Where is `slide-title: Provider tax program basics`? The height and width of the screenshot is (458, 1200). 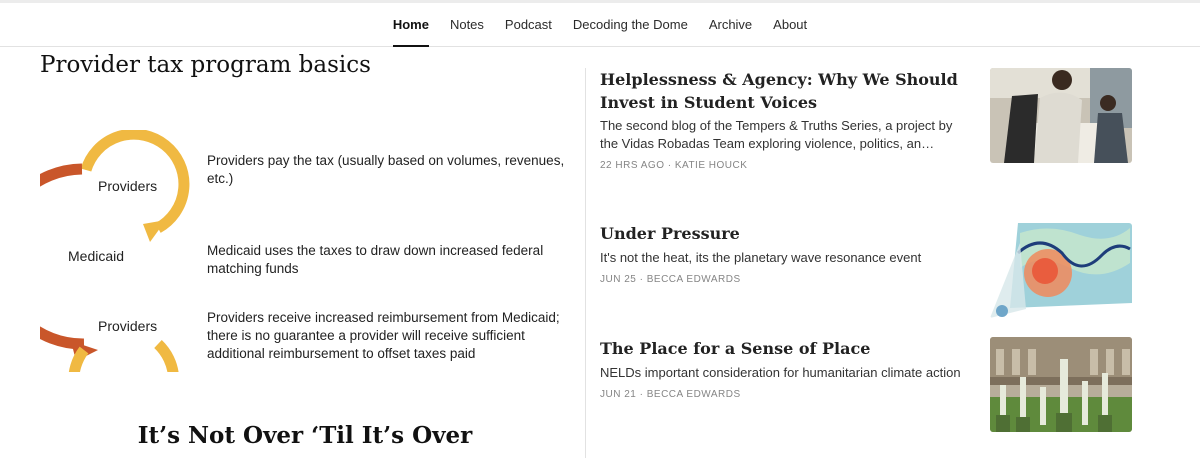
slide-title: Provider tax program basics is located at coordinates (205, 65).